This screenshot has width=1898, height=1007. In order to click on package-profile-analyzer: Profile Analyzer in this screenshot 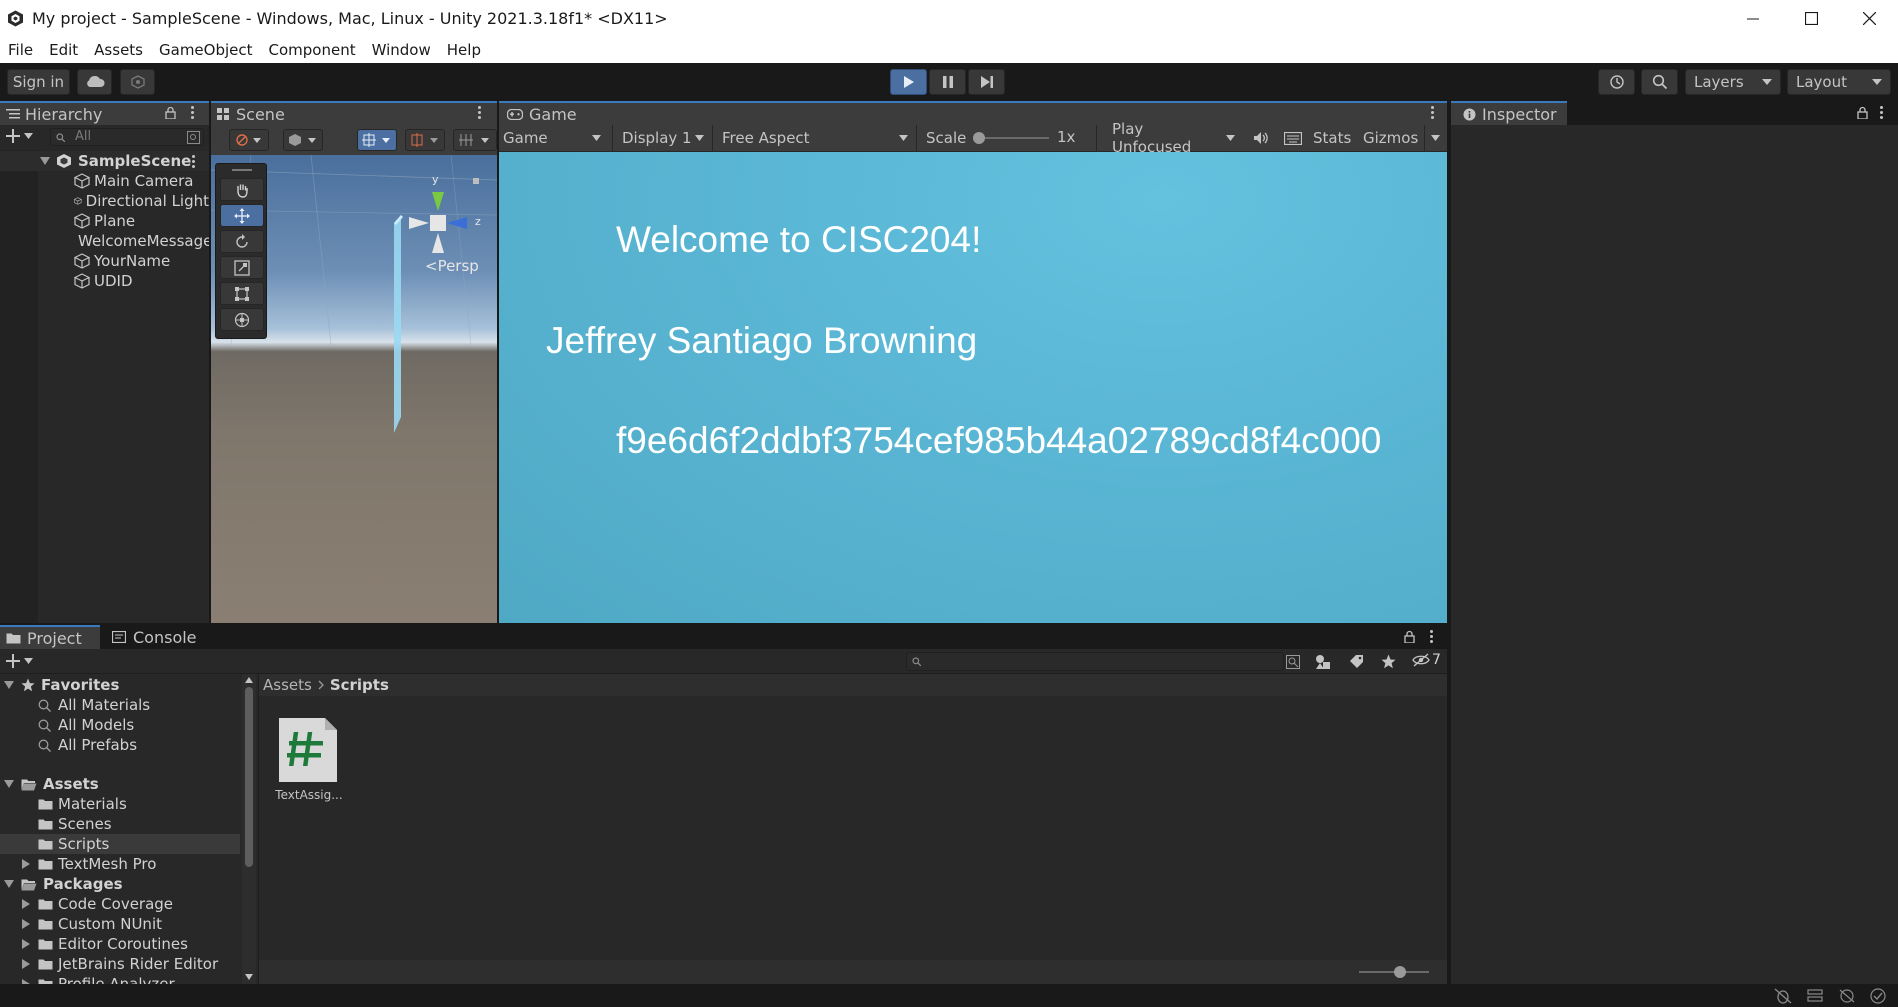, I will do `click(87, 979)`.